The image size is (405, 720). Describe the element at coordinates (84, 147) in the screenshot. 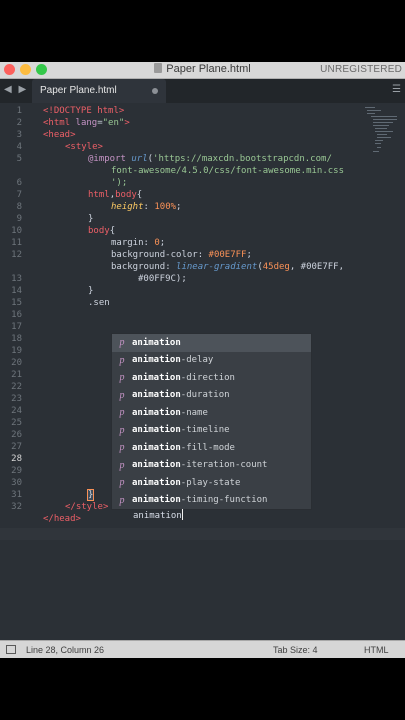

I see `code-line: <style>` at that location.